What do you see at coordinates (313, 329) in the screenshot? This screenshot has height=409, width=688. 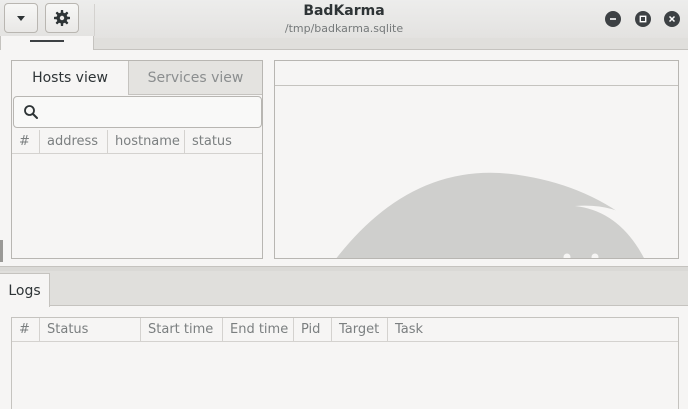 I see `column-header-pid: Pid` at bounding box center [313, 329].